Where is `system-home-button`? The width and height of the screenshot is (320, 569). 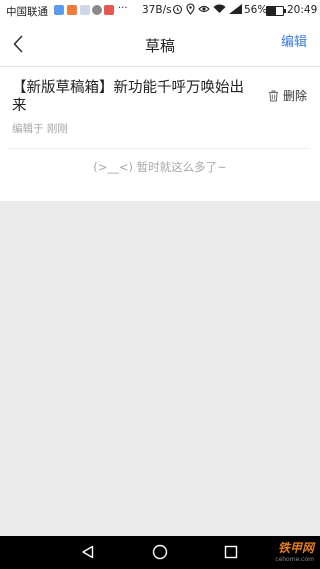 system-home-button is located at coordinates (160, 552).